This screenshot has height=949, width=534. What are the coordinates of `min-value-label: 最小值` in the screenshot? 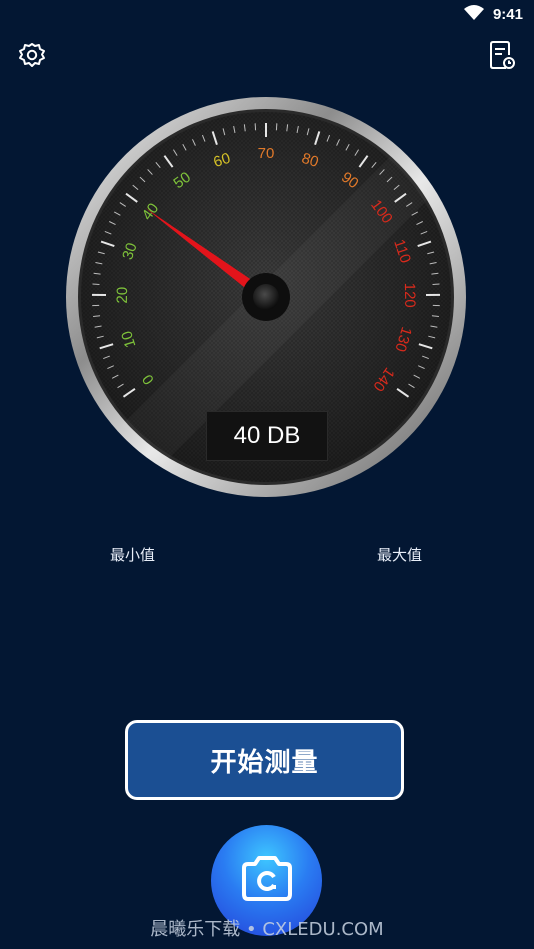 It's located at (133, 555).